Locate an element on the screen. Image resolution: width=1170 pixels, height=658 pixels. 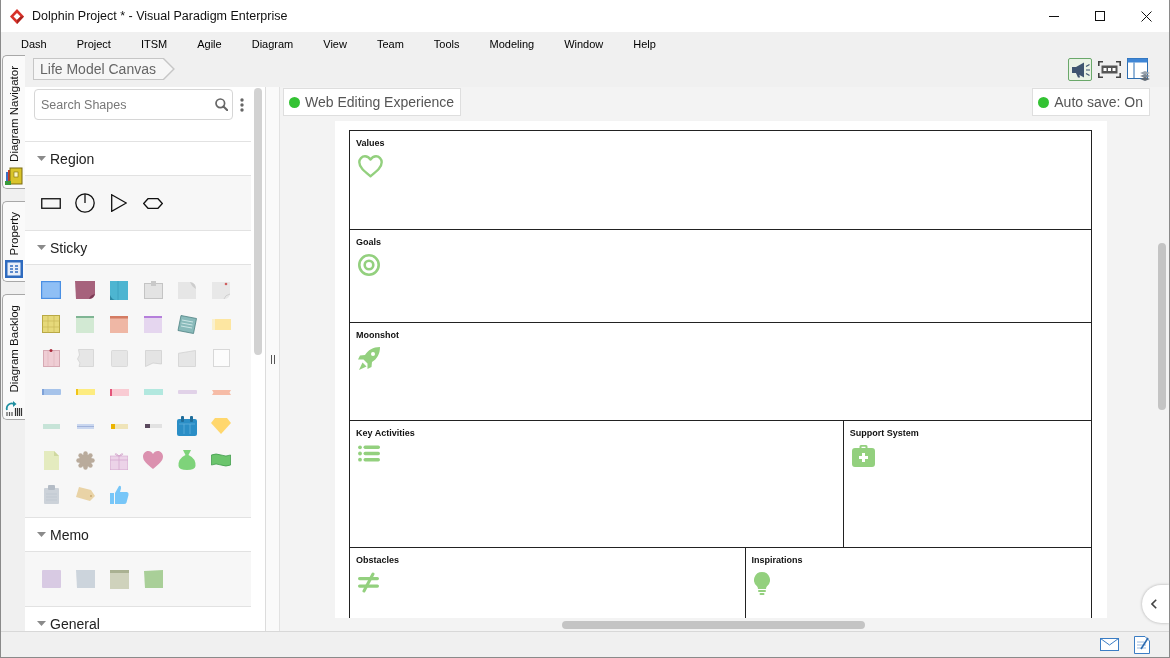
rocket-icon is located at coordinates (369, 359).